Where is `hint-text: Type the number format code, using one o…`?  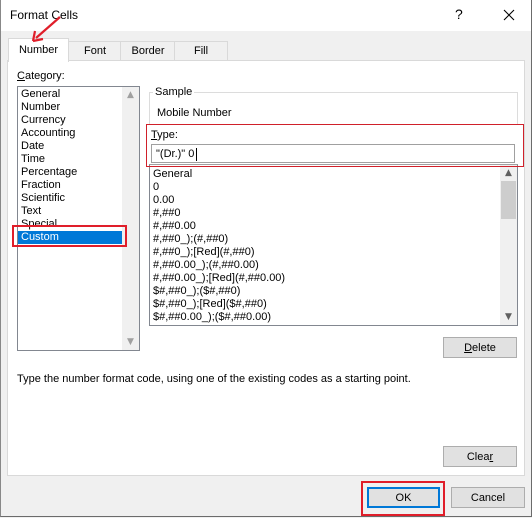 hint-text: Type the number format code, using one o… is located at coordinates (214, 379).